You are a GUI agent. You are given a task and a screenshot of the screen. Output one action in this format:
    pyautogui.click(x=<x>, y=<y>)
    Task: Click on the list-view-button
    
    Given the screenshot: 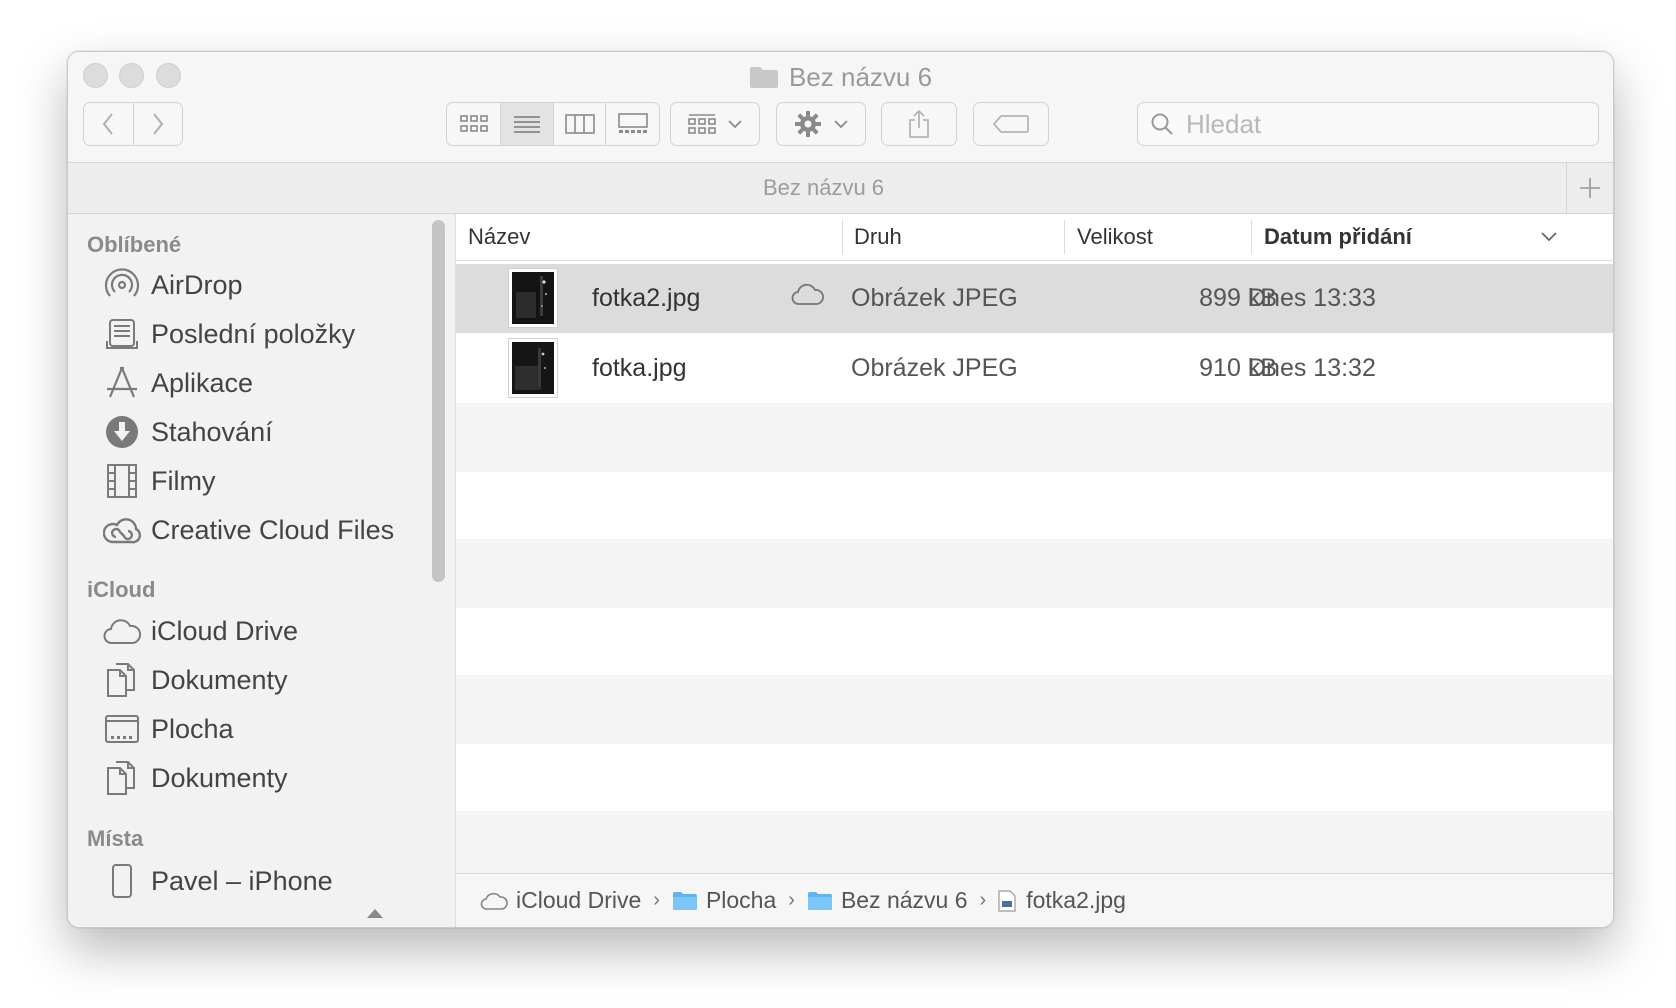 What is the action you would take?
    pyautogui.click(x=526, y=124)
    